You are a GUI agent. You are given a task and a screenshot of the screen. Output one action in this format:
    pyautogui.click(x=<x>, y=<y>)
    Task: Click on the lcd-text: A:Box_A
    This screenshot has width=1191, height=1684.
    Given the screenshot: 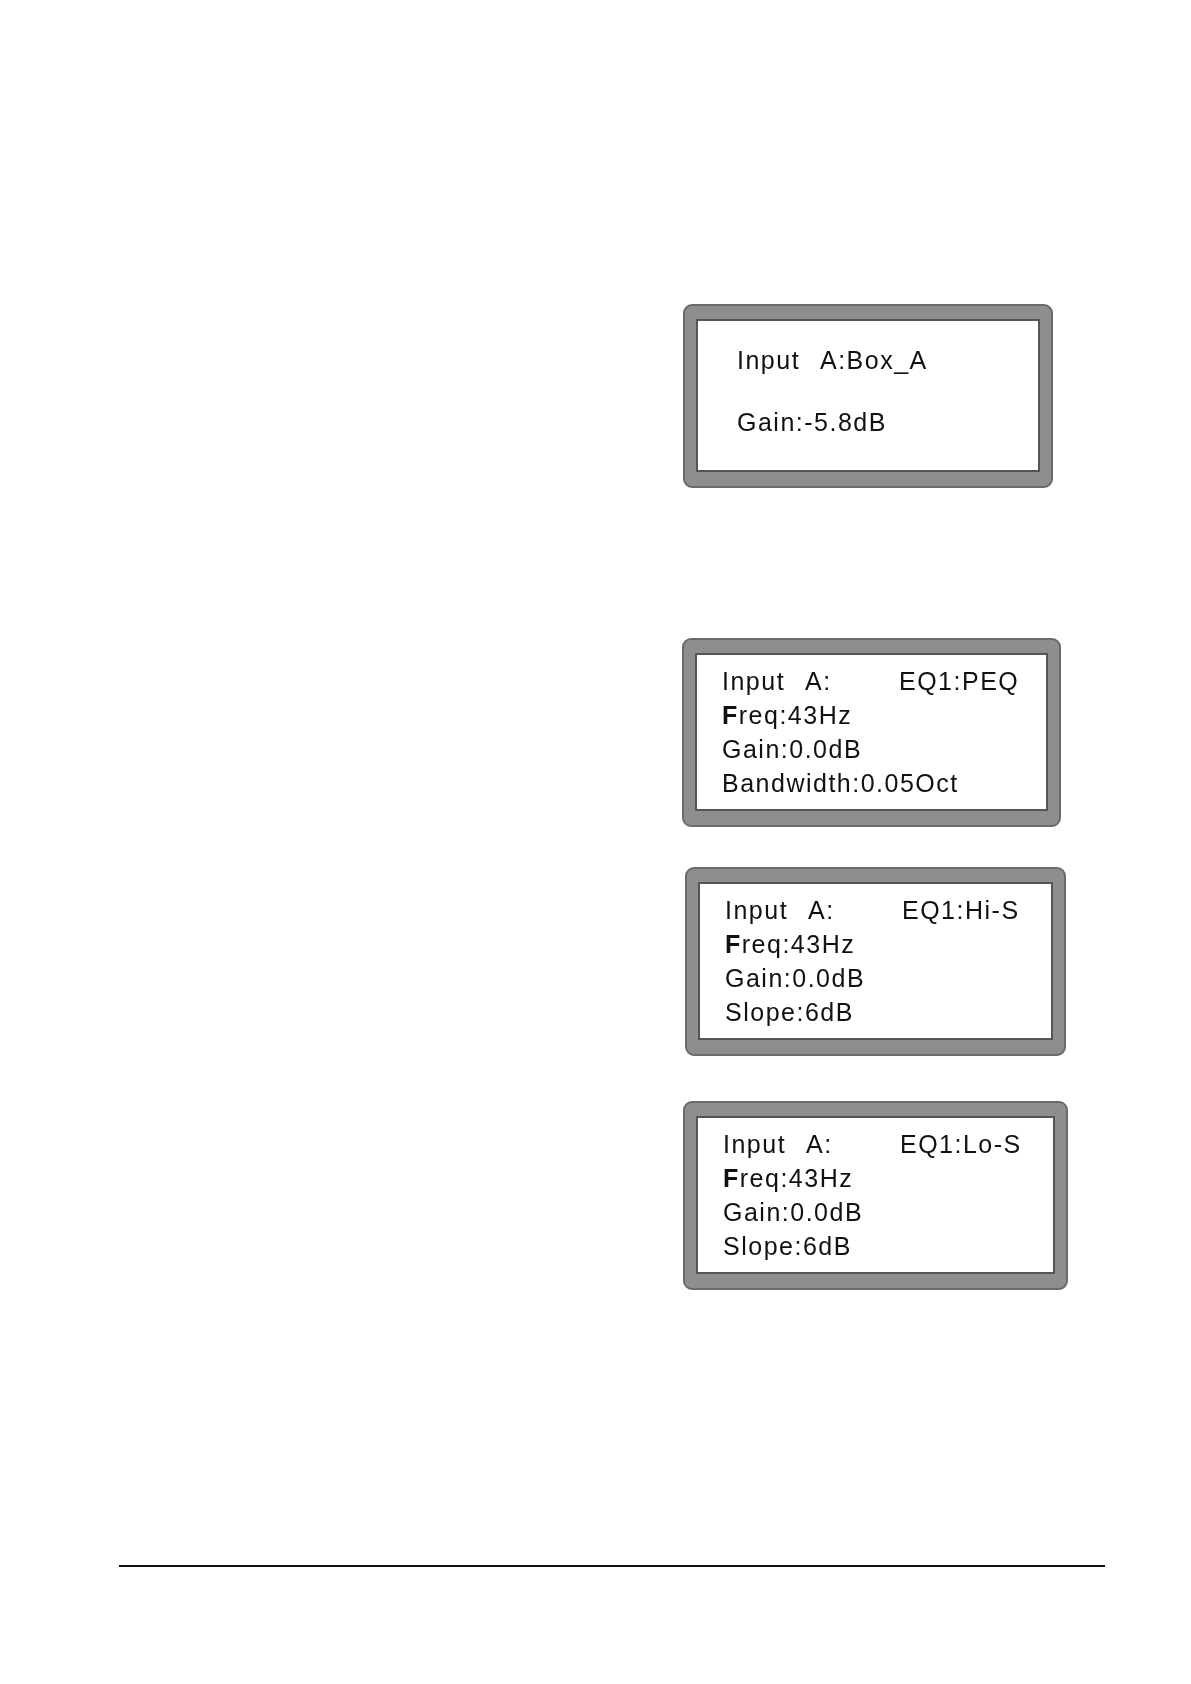 What is the action you would take?
    pyautogui.click(x=874, y=360)
    